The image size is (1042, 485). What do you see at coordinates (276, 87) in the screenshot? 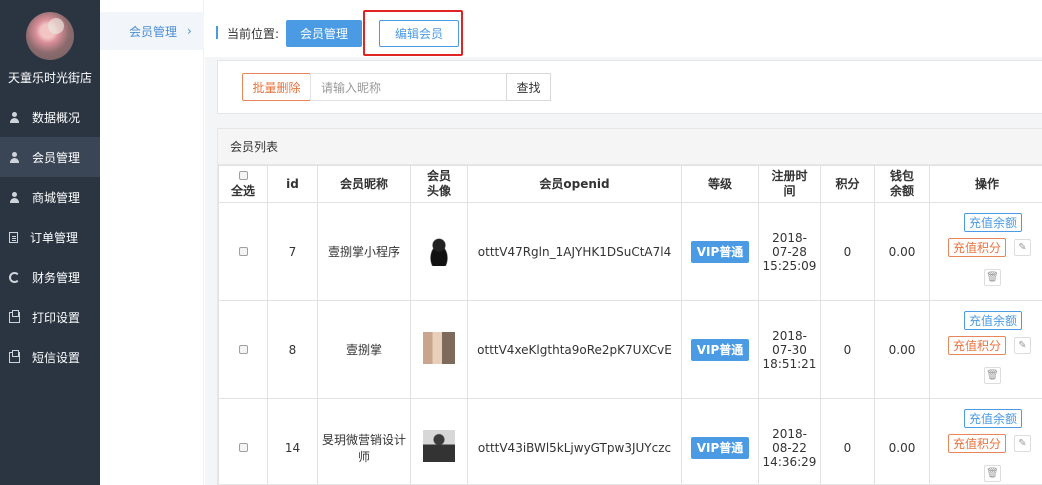
I see `bulk-delete-button: 批量删除` at bounding box center [276, 87].